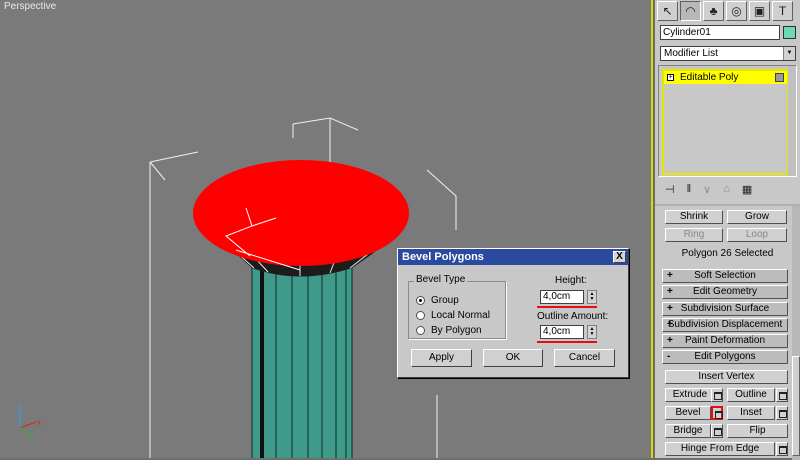 This screenshot has width=800, height=460. What do you see at coordinates (694, 235) in the screenshot?
I see `ring-button: Ring` at bounding box center [694, 235].